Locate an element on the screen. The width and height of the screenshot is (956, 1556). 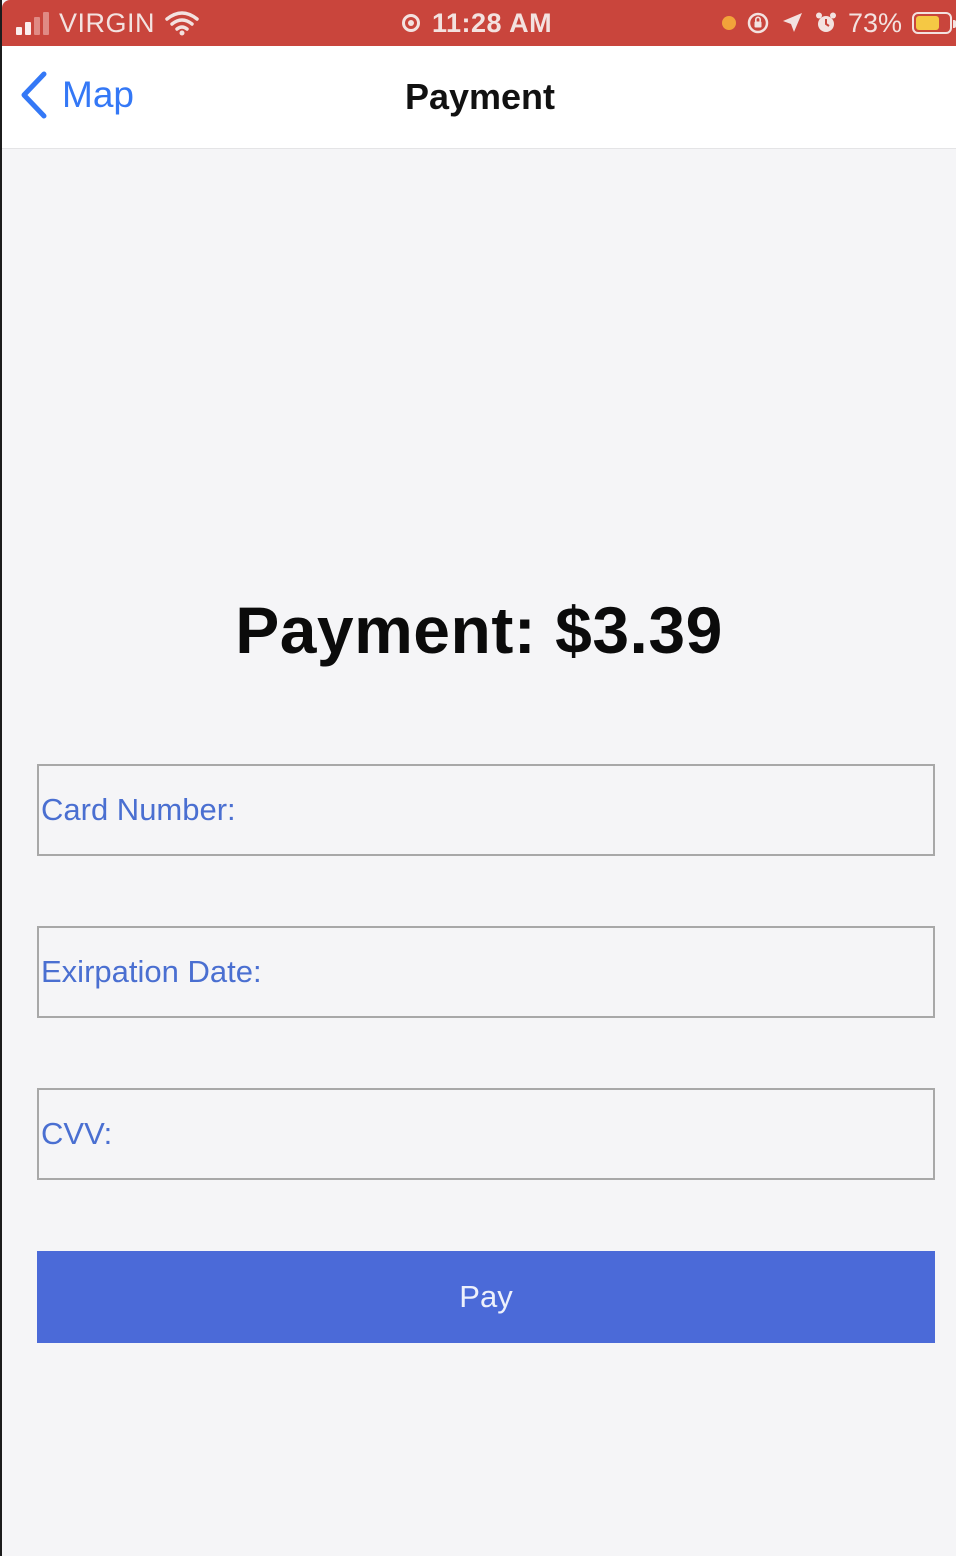
expiration-date-field is located at coordinates (486, 972).